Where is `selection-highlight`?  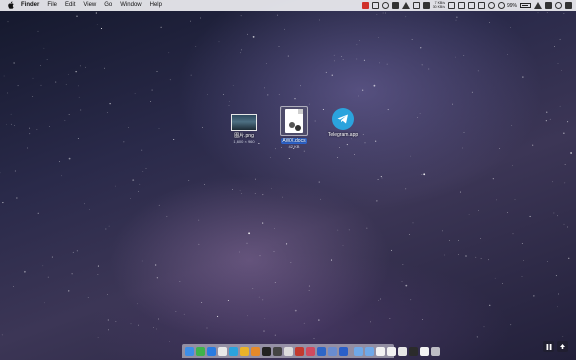 selection-highlight is located at coordinates (294, 121).